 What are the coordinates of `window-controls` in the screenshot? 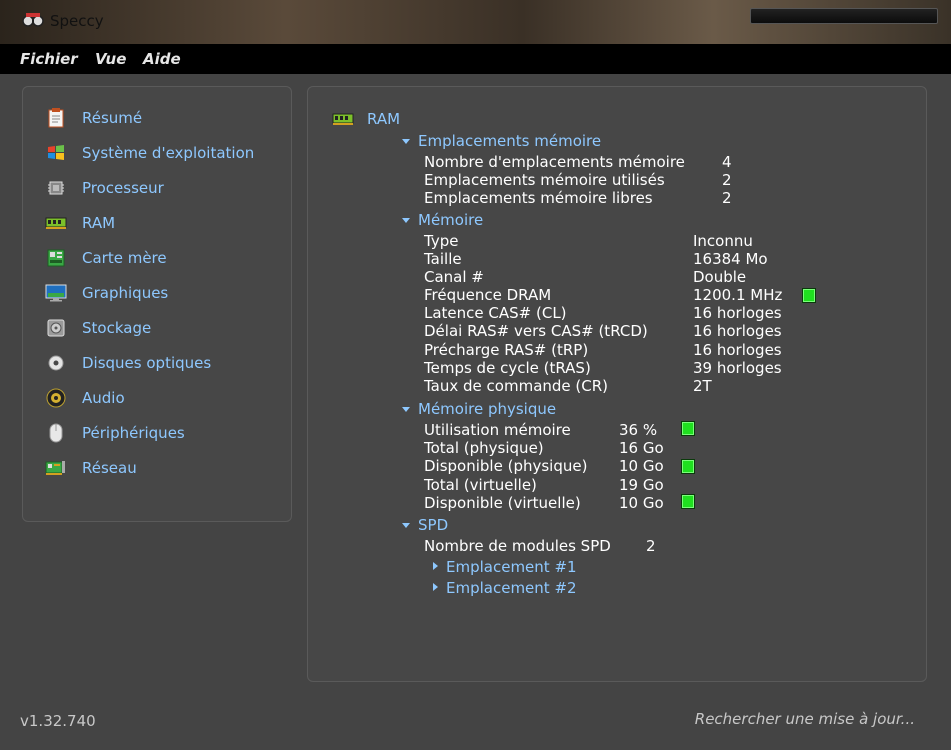 It's located at (844, 16).